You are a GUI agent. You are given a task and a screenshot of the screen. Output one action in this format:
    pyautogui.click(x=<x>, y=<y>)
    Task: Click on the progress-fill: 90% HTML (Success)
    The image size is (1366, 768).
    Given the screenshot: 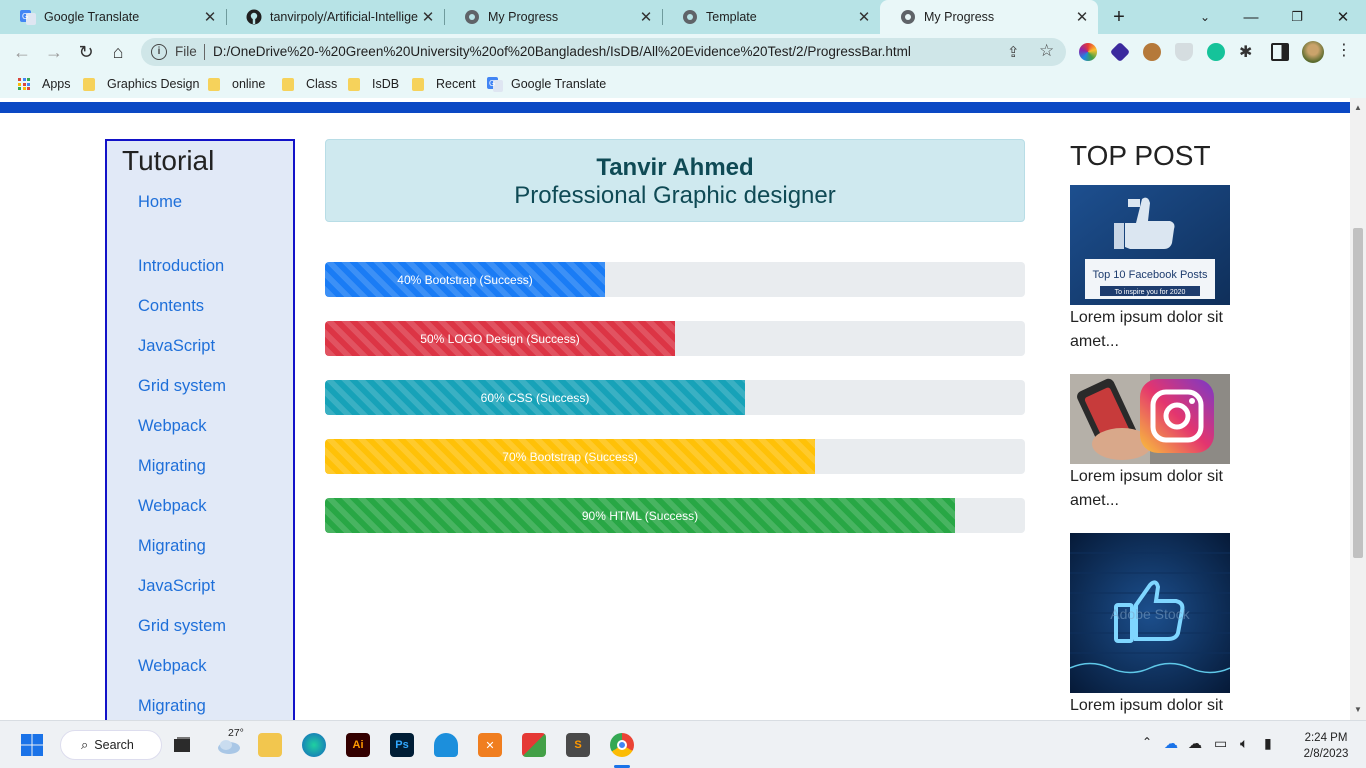 What is the action you would take?
    pyautogui.click(x=640, y=515)
    